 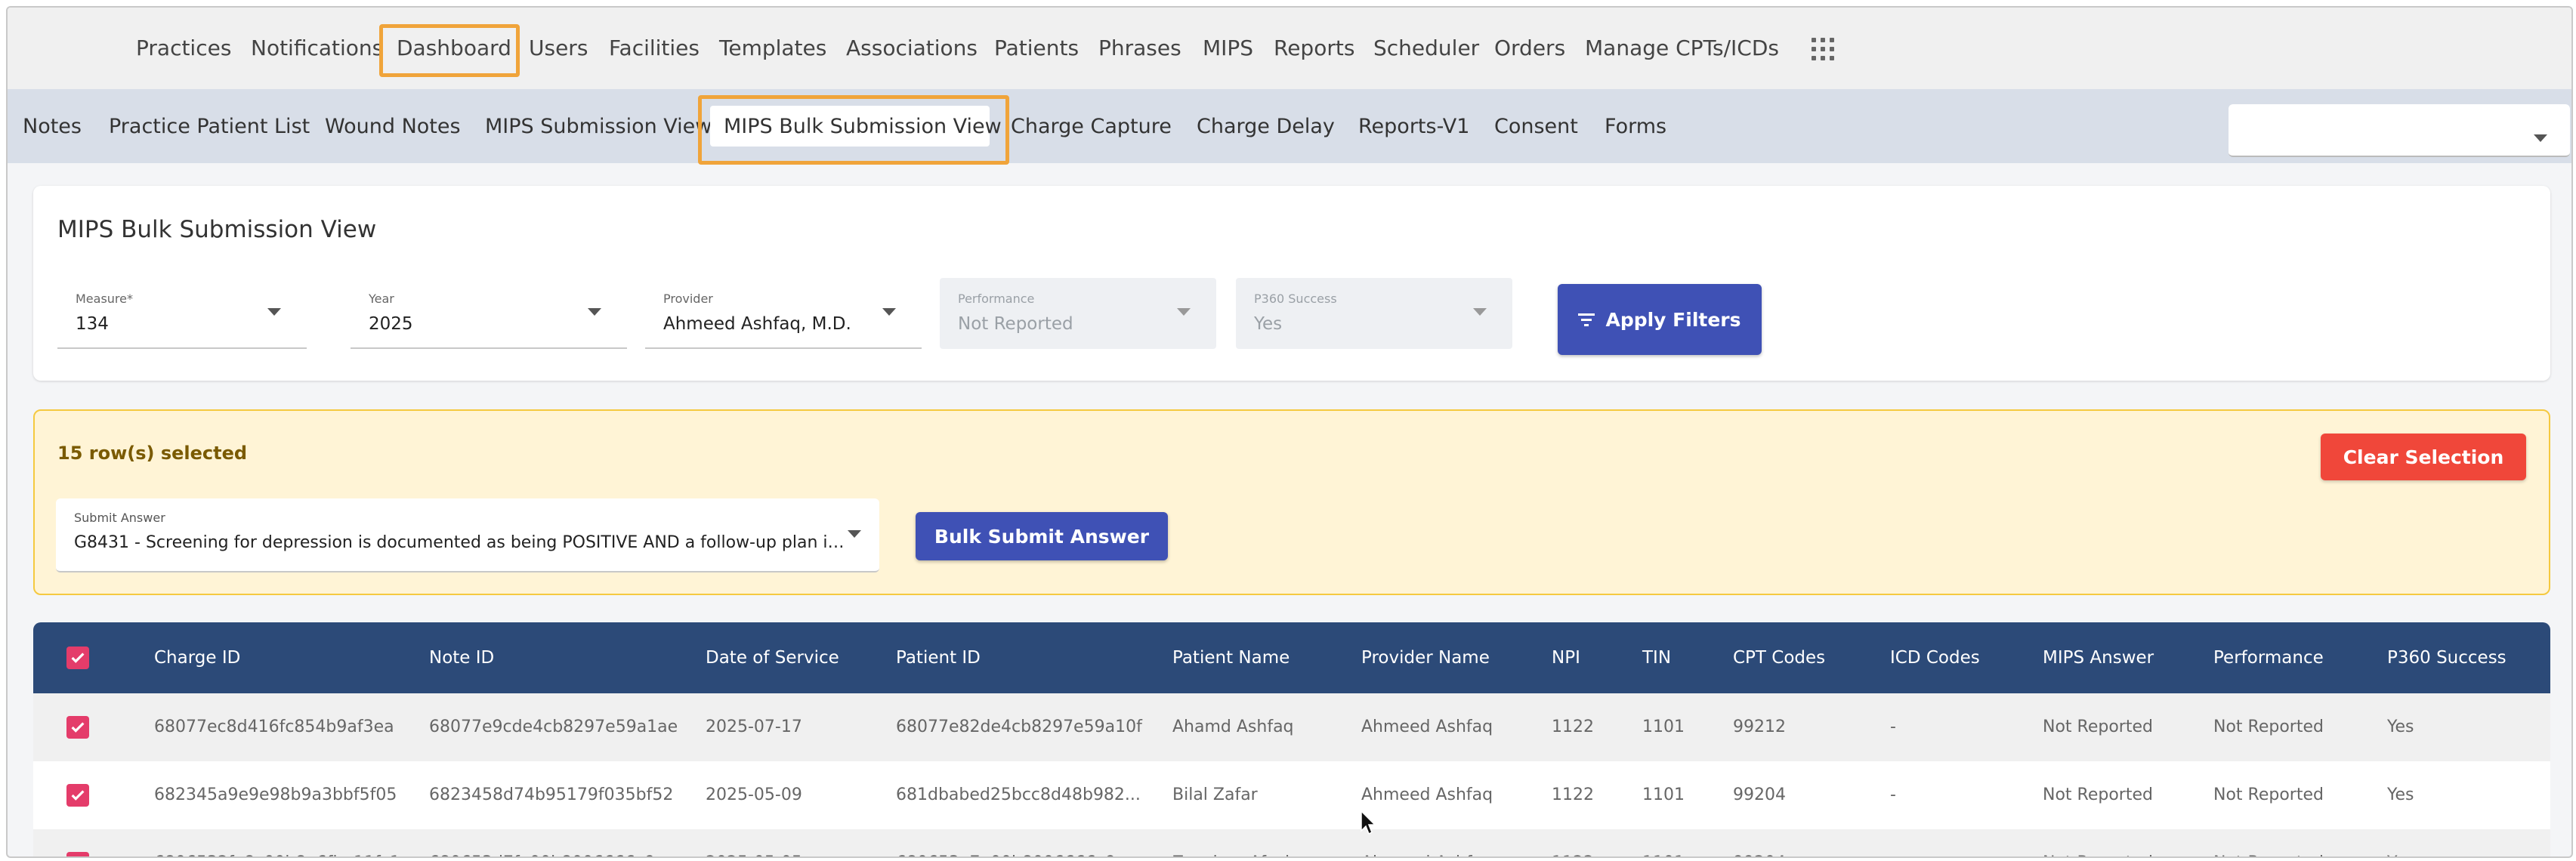 I want to click on nav-dashboard: Dashboard, so click(x=454, y=48).